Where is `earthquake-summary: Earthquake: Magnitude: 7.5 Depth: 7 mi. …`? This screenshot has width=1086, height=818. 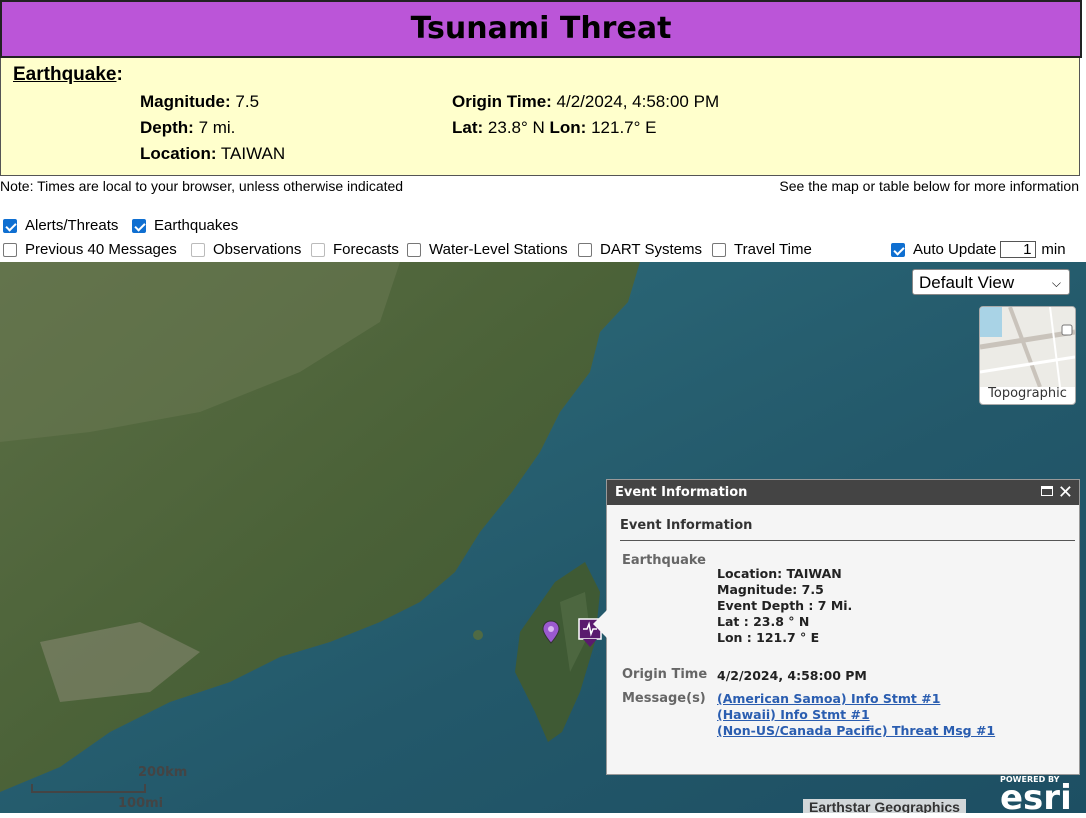 earthquake-summary: Earthquake: Magnitude: 7.5 Depth: 7 mi. … is located at coordinates (540, 117).